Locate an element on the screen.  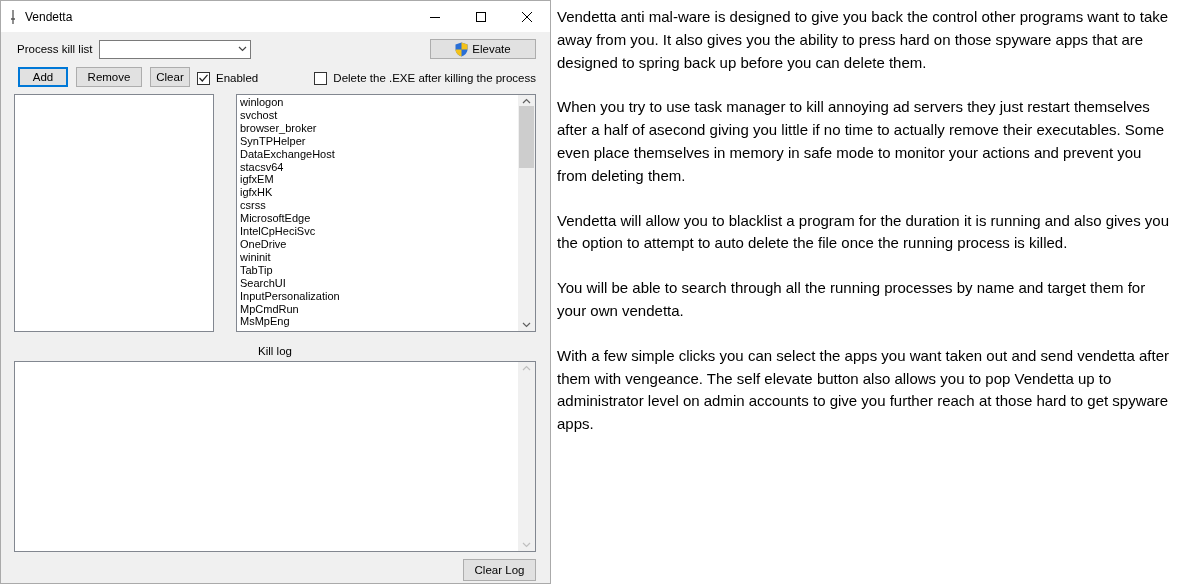
process-item: MicrosoftEdge is located at coordinates (377, 219).